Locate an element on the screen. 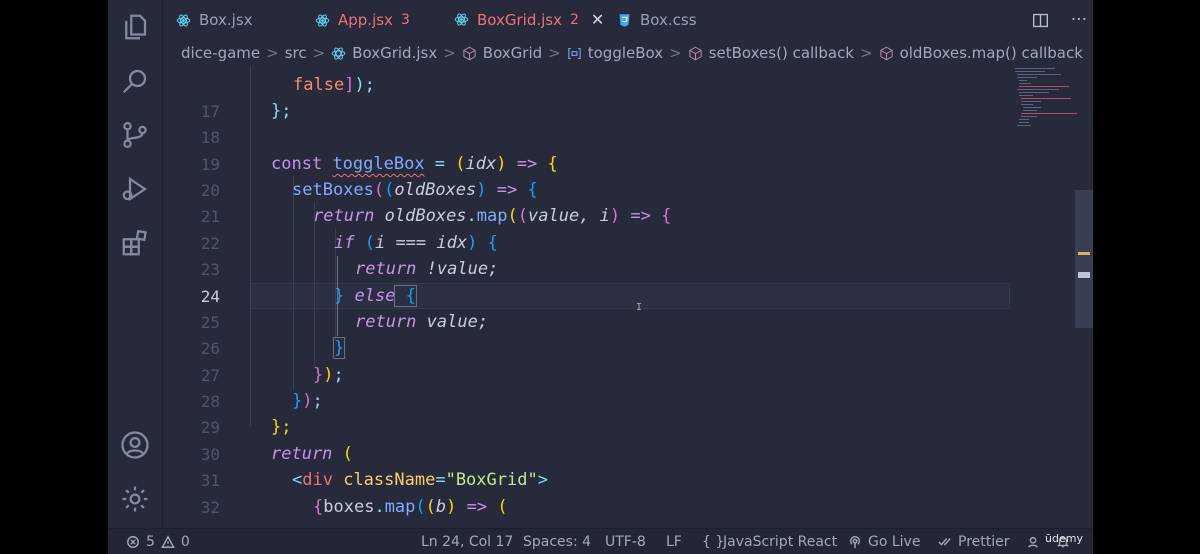  variable-icon is located at coordinates (576, 53).